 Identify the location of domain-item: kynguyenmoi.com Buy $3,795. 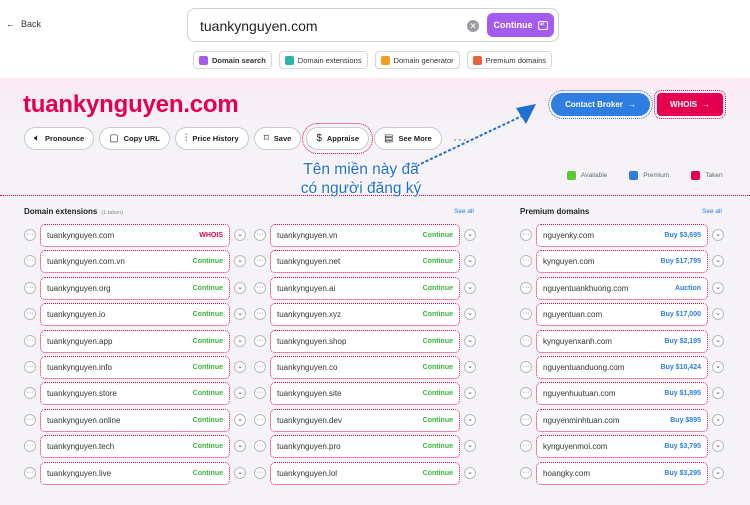
(622, 447).